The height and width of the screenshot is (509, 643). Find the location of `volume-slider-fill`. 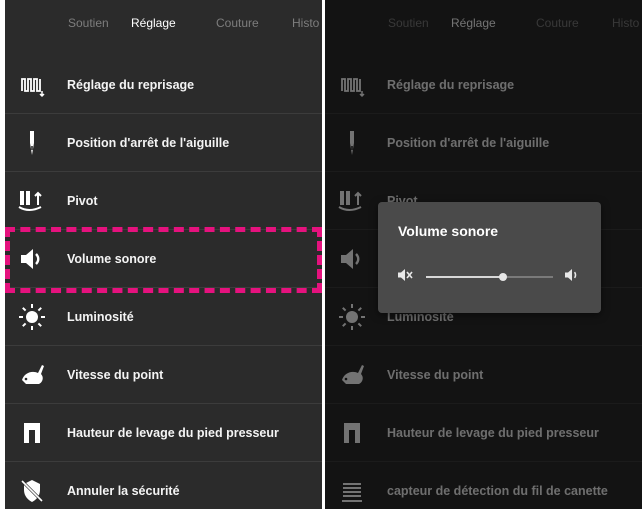

volume-slider-fill is located at coordinates (465, 277).